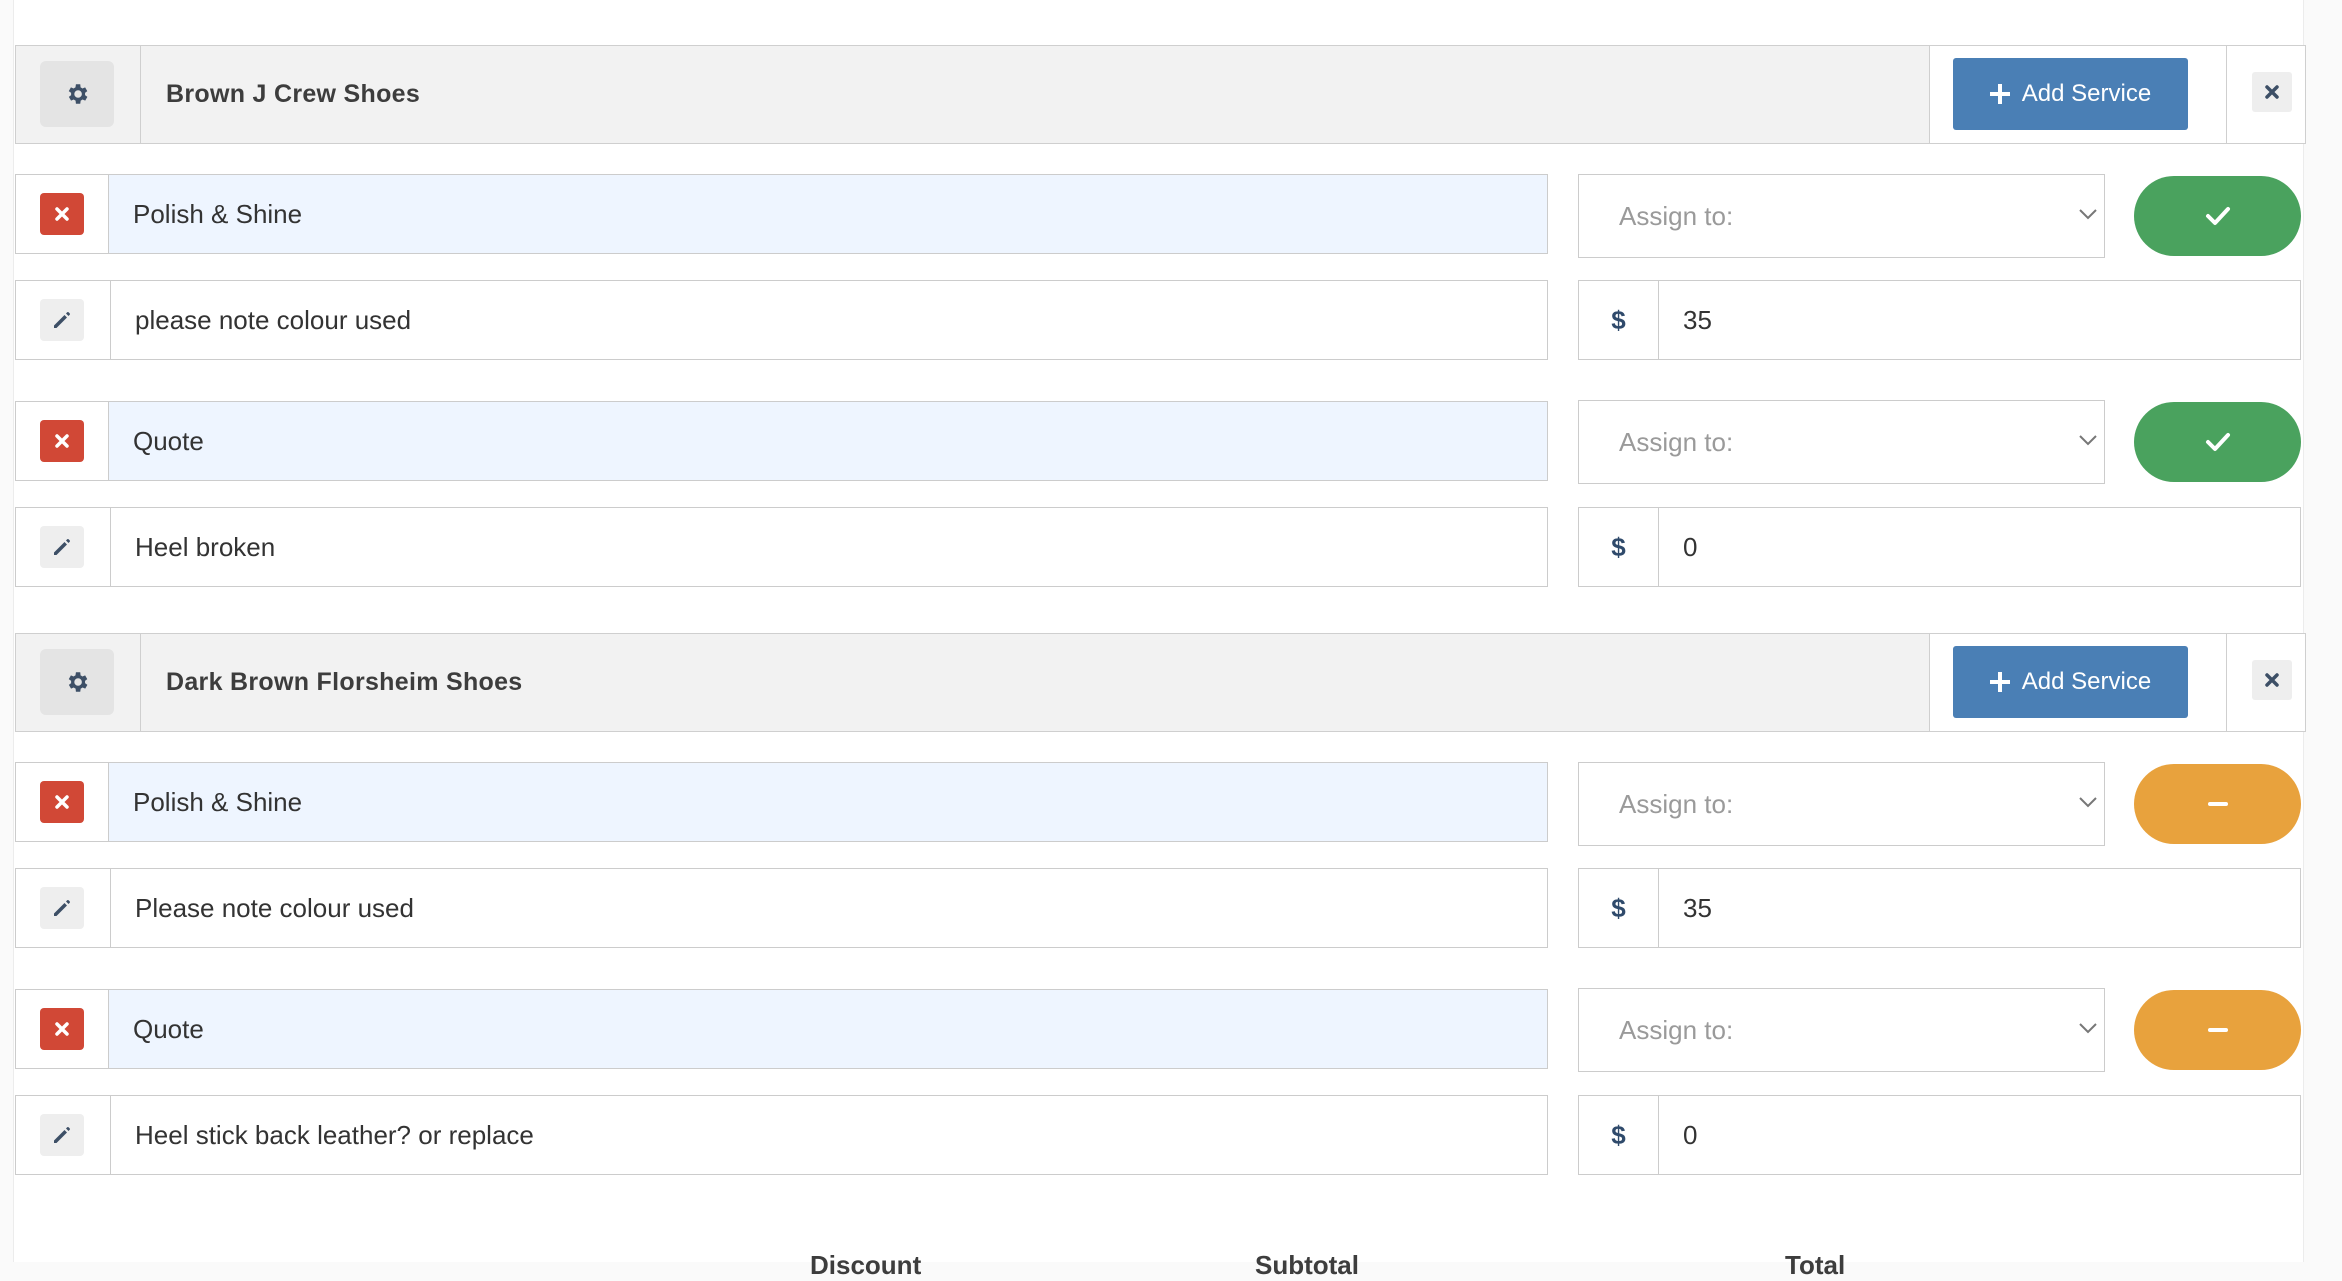 The width and height of the screenshot is (2342, 1281). I want to click on service-note-field: Please note colour used, so click(828, 908).